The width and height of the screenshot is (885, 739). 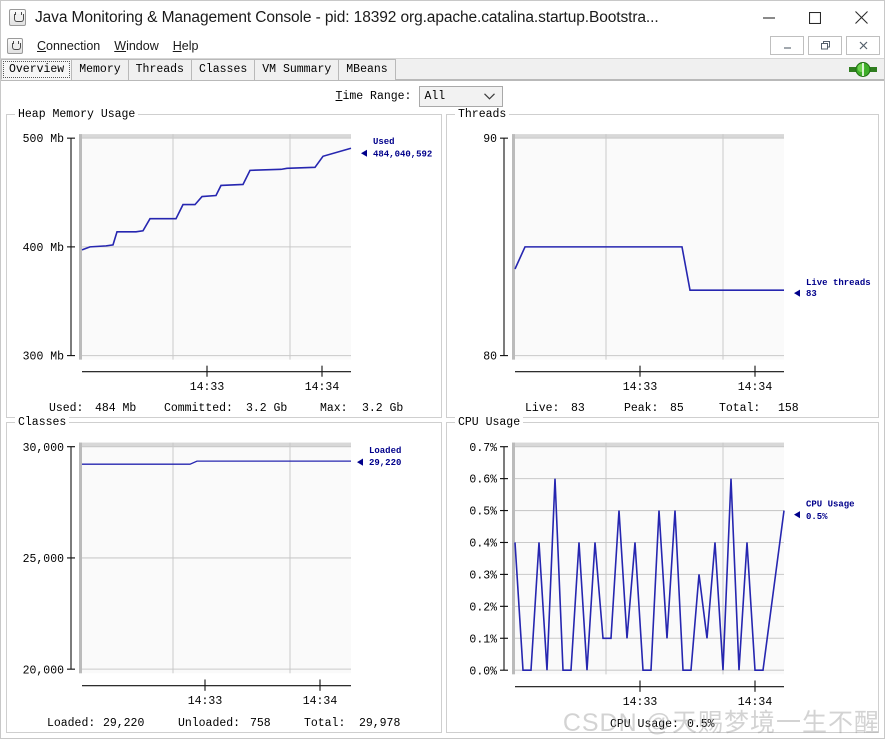 I want to click on footer-label-peak: Peak:, so click(x=641, y=408).